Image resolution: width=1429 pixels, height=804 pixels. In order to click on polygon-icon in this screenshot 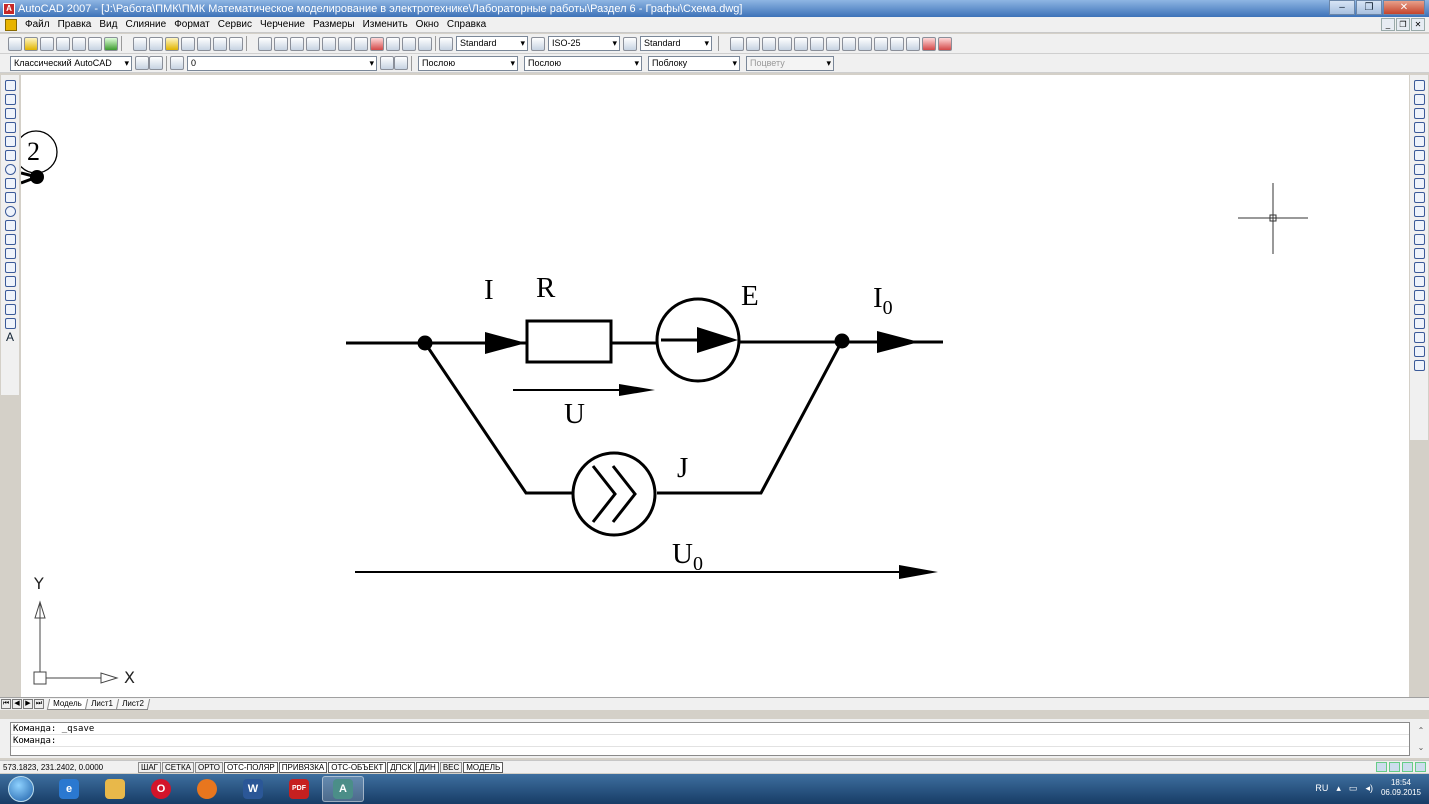, I will do `click(10, 127)`.